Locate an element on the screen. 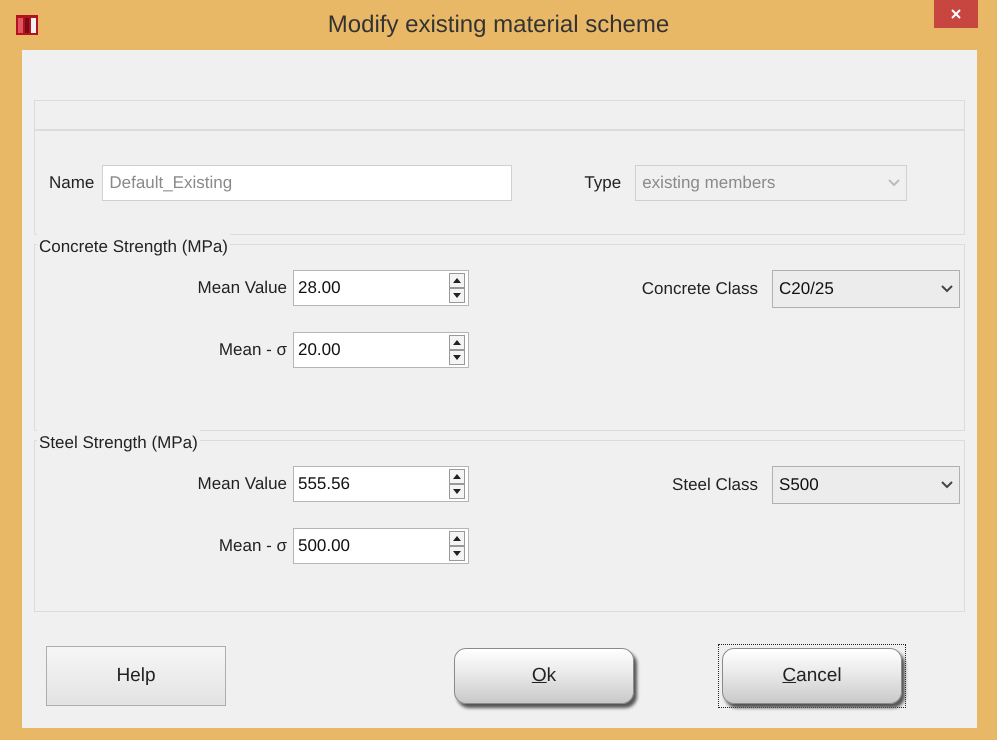 The height and width of the screenshot is (740, 997). close-button is located at coordinates (956, 14).